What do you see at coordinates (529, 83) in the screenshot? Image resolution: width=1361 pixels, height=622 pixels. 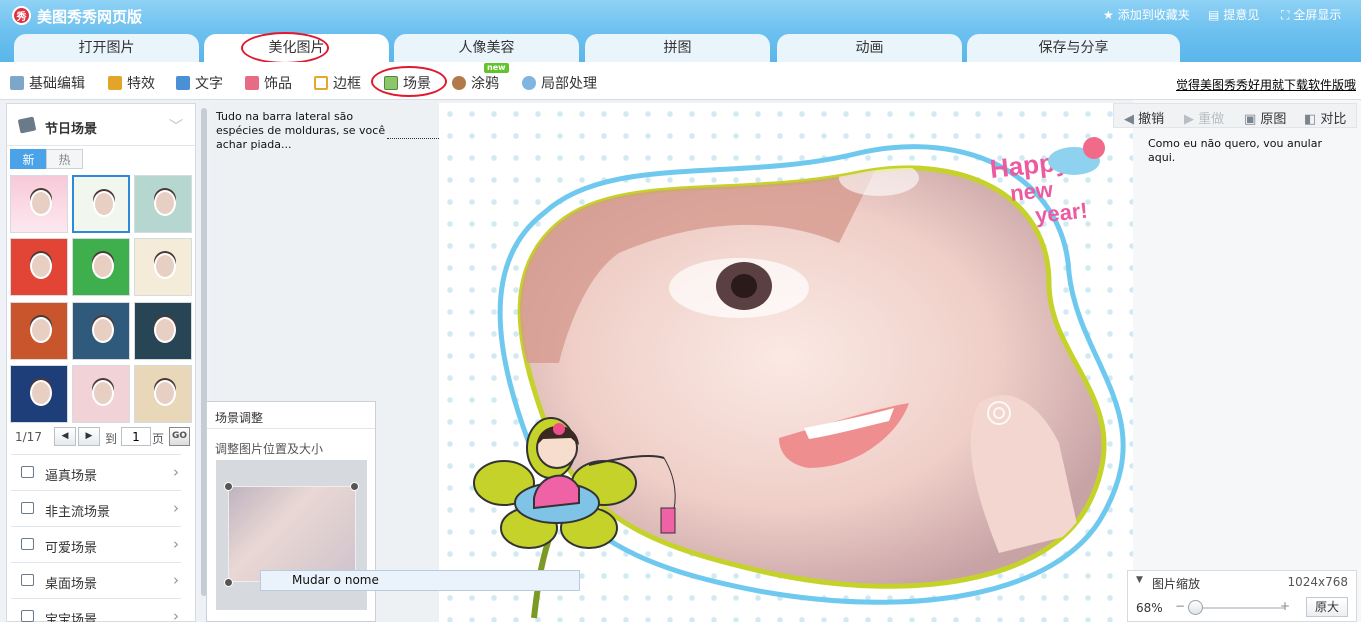 I see `local-process-icon` at bounding box center [529, 83].